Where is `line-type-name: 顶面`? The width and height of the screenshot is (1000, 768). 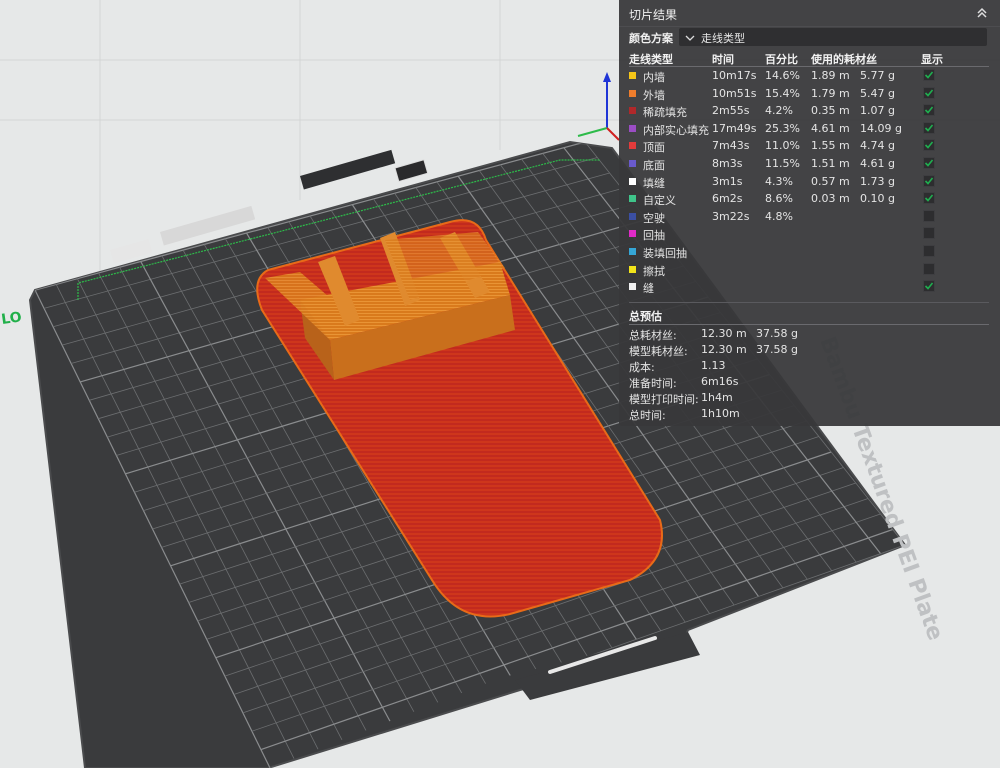 line-type-name: 顶面 is located at coordinates (654, 148).